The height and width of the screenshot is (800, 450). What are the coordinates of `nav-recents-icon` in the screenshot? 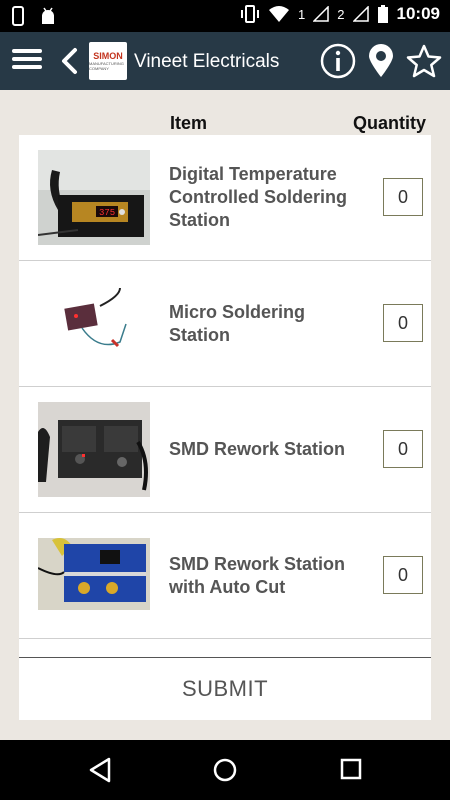 It's located at (351, 769).